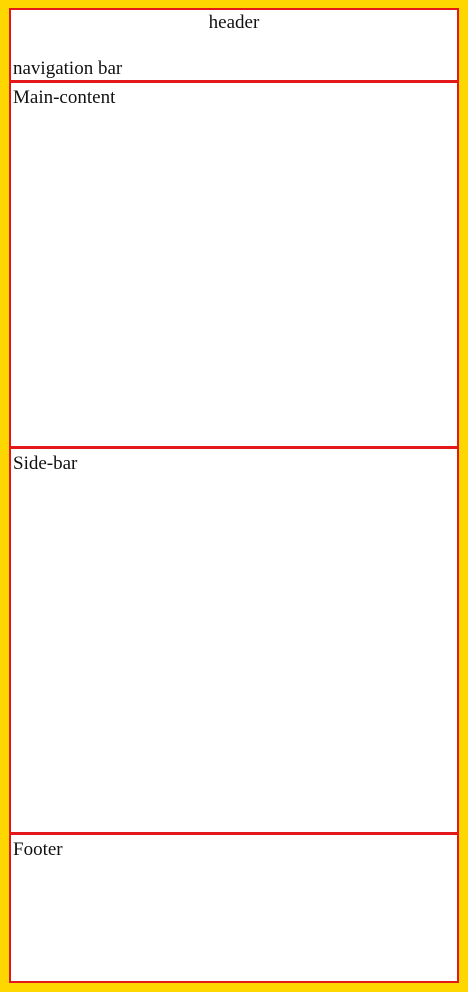 The image size is (468, 992). Describe the element at coordinates (45, 463) in the screenshot. I see `sidebar-label: Side-bar` at that location.